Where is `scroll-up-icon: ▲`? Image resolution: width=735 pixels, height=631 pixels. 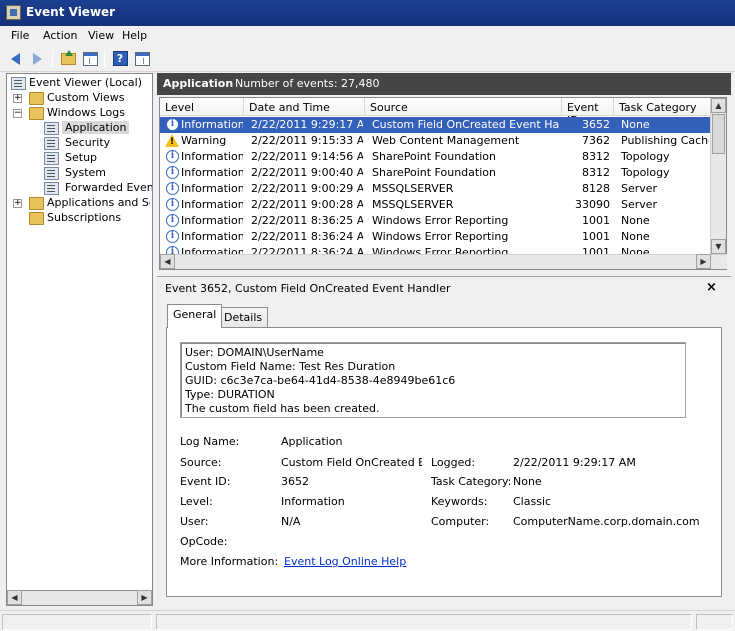 scroll-up-icon: ▲ is located at coordinates (718, 105).